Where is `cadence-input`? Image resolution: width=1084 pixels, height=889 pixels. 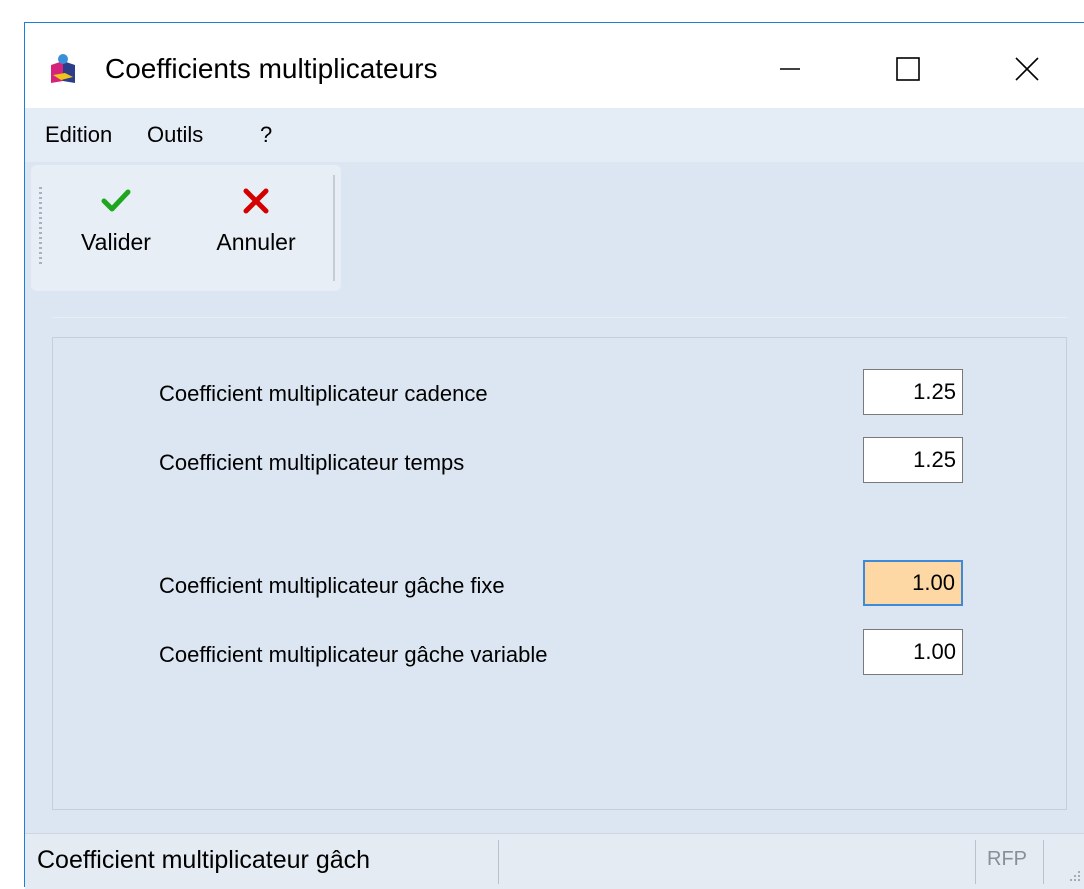
cadence-input is located at coordinates (913, 392).